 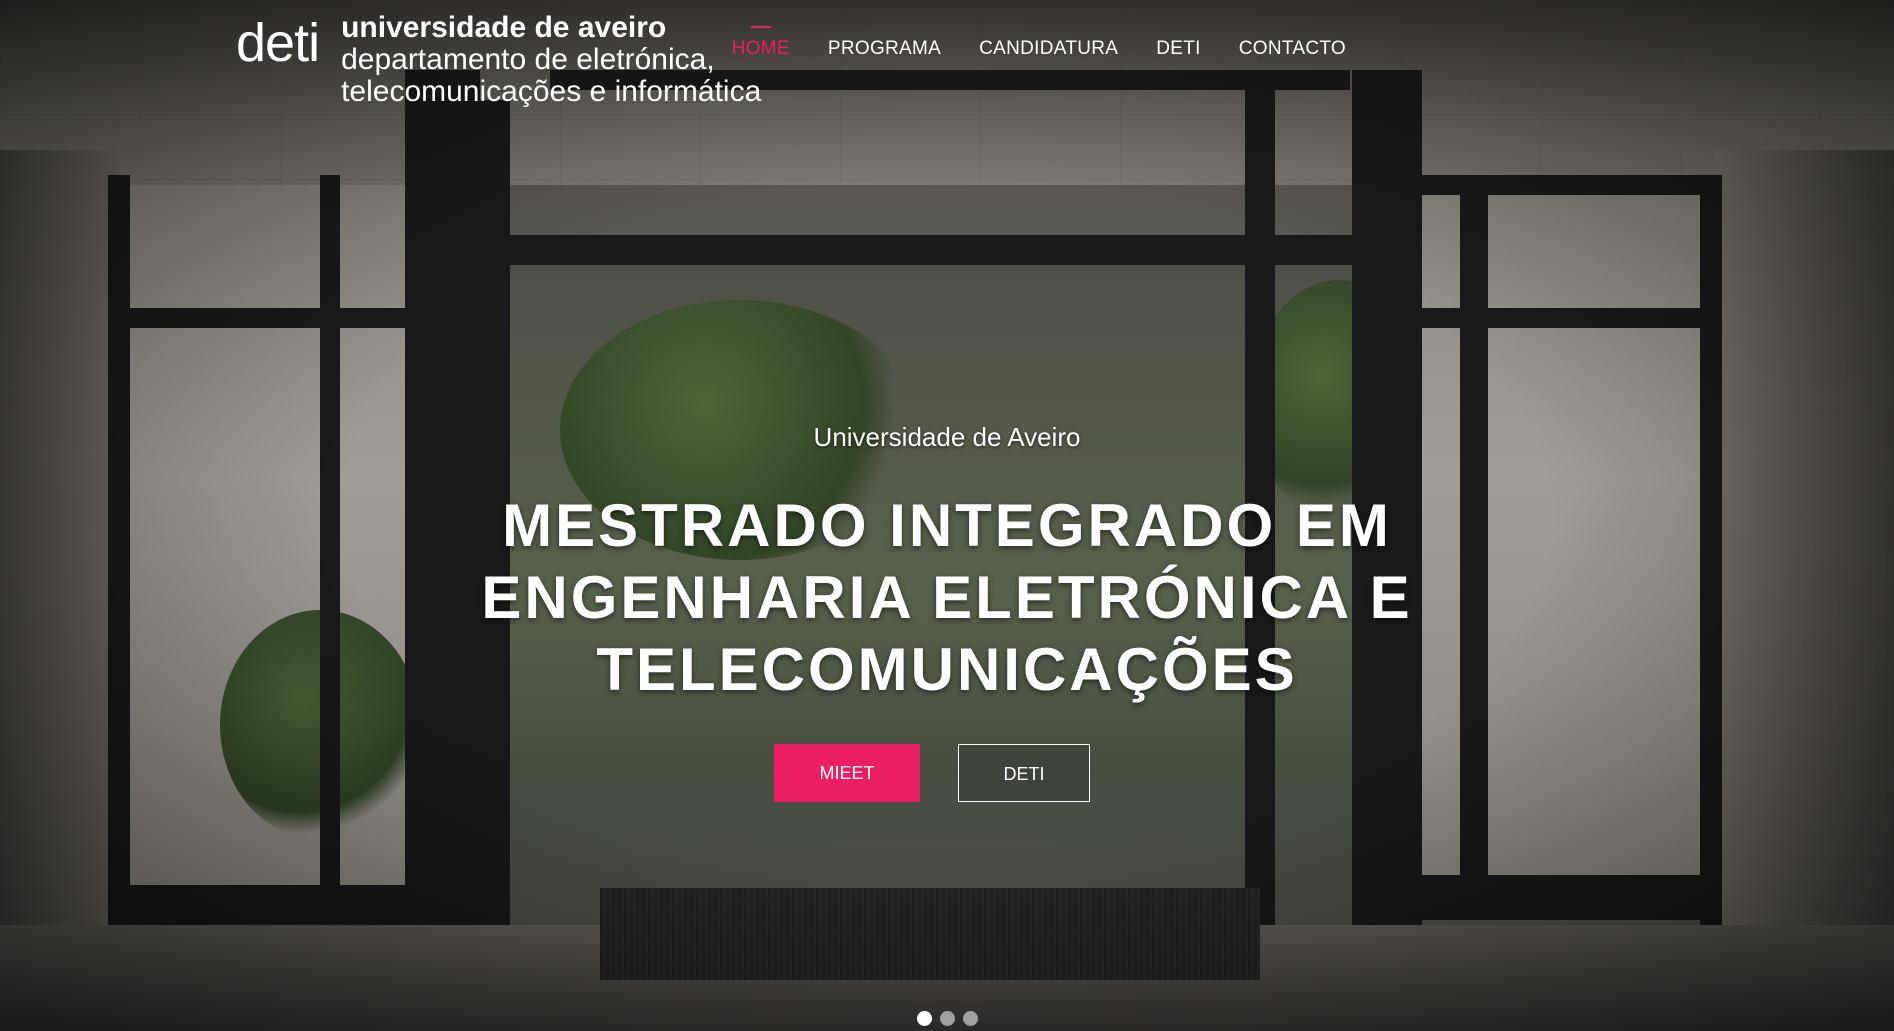 What do you see at coordinates (1024, 773) in the screenshot?
I see `deti-button: DETI` at bounding box center [1024, 773].